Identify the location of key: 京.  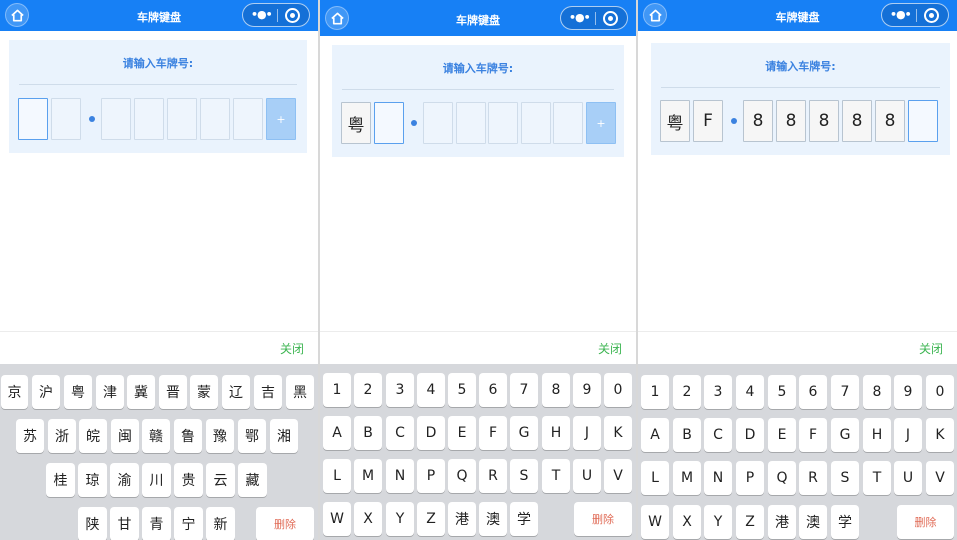
(14, 392).